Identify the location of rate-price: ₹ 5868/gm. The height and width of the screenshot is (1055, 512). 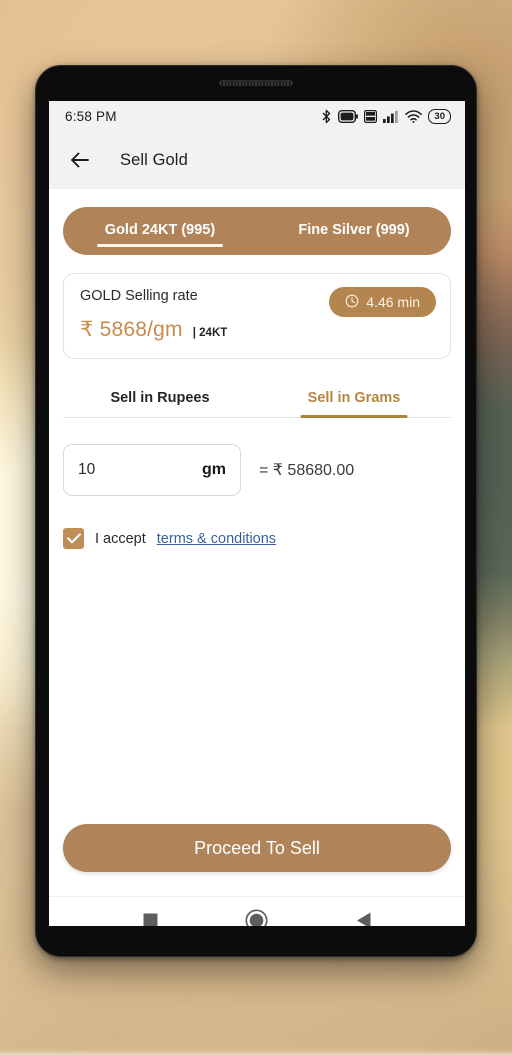
(131, 329).